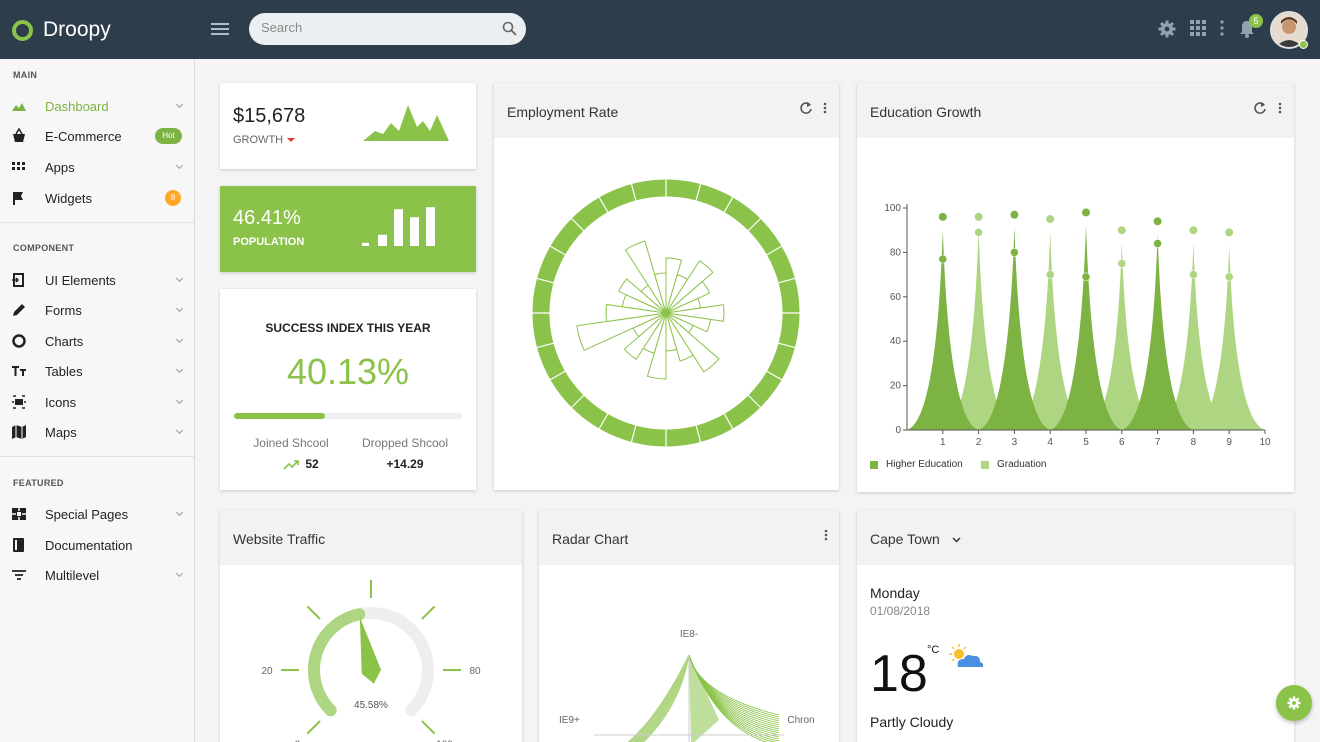 This screenshot has height=742, width=1320. What do you see at coordinates (301, 464) in the screenshot?
I see `joined-value-row: 52` at bounding box center [301, 464].